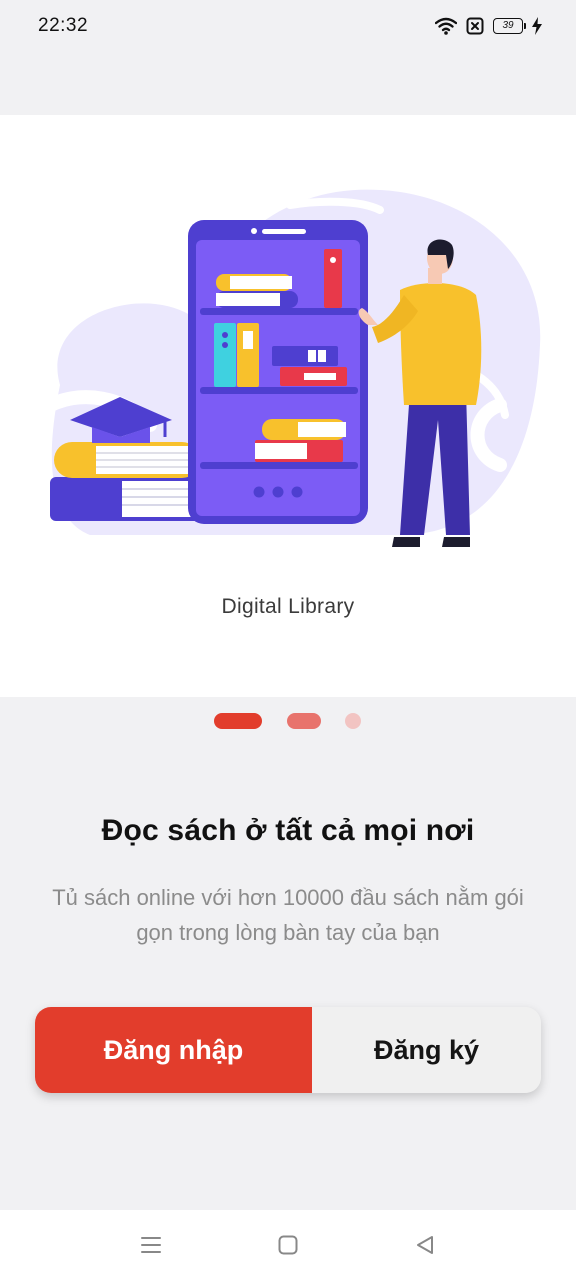 This screenshot has width=576, height=1280. I want to click on system-nav-bar, so click(288, 1245).